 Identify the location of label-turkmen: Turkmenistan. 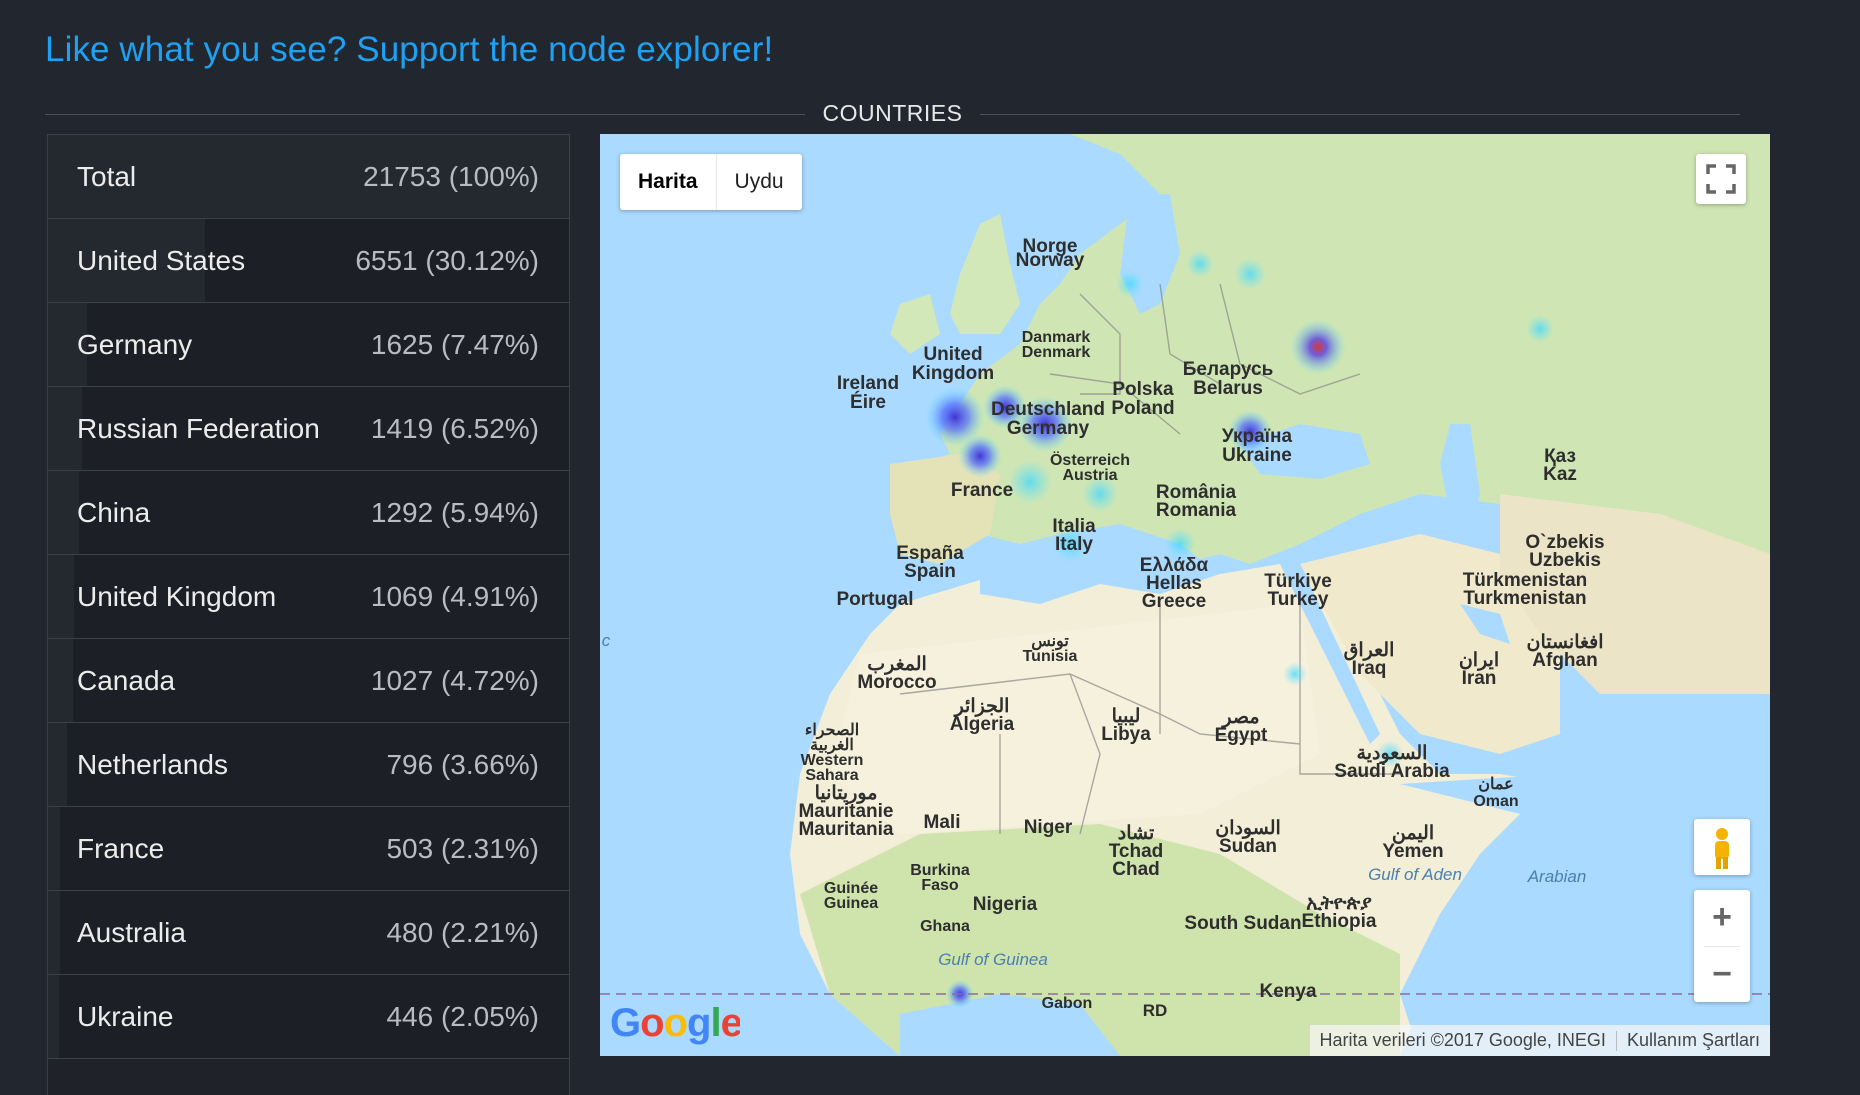
(1524, 598).